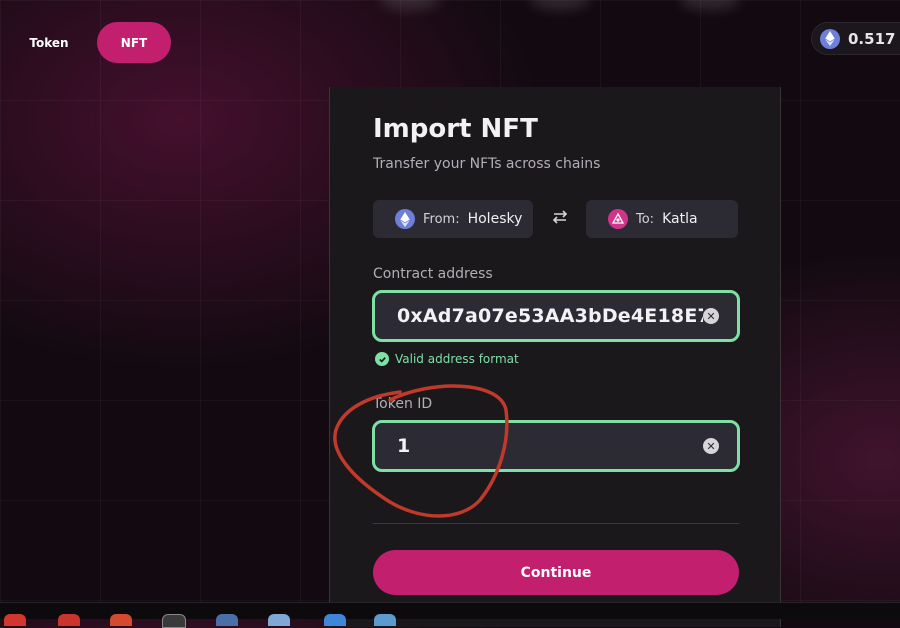 The height and width of the screenshot is (628, 900). I want to click on page-subtitle: Transfer your NFTs across chains, so click(487, 164).